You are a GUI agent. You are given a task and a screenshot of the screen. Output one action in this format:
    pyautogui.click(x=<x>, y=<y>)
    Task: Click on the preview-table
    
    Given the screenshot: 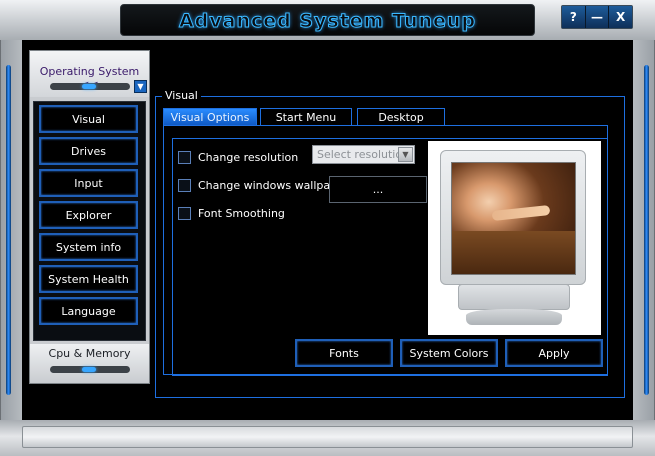 What is the action you would take?
    pyautogui.click(x=513, y=252)
    